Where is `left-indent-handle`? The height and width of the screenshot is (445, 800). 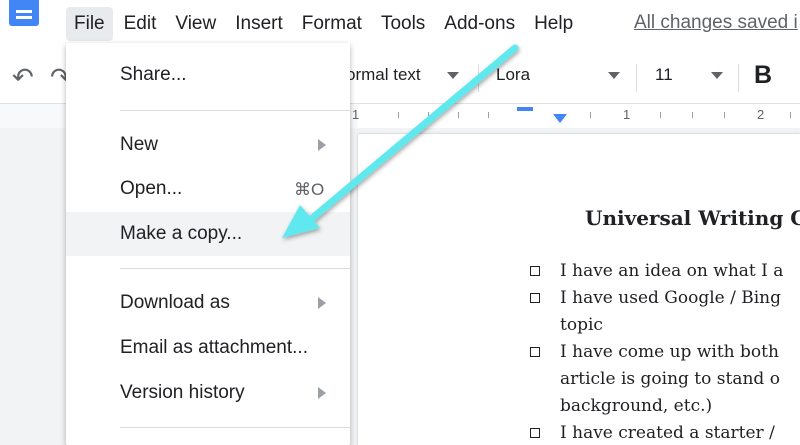 left-indent-handle is located at coordinates (560, 118).